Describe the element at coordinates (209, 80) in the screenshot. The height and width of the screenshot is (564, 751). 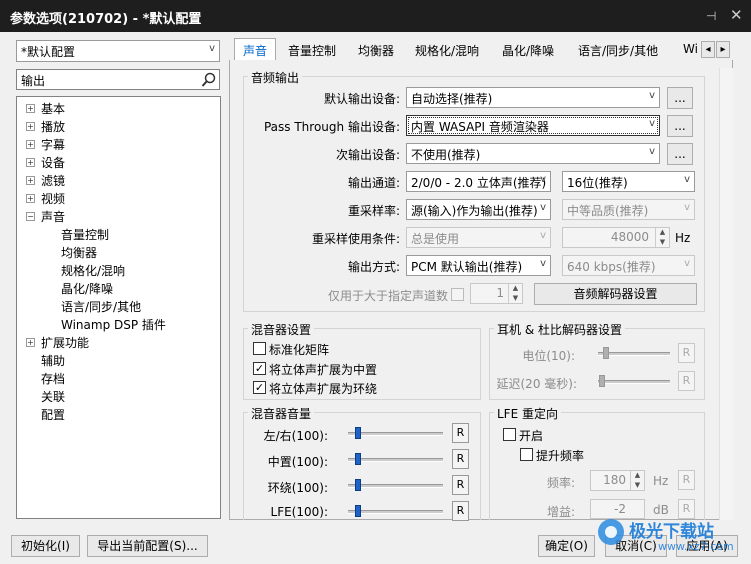
I see `search-icon` at that location.